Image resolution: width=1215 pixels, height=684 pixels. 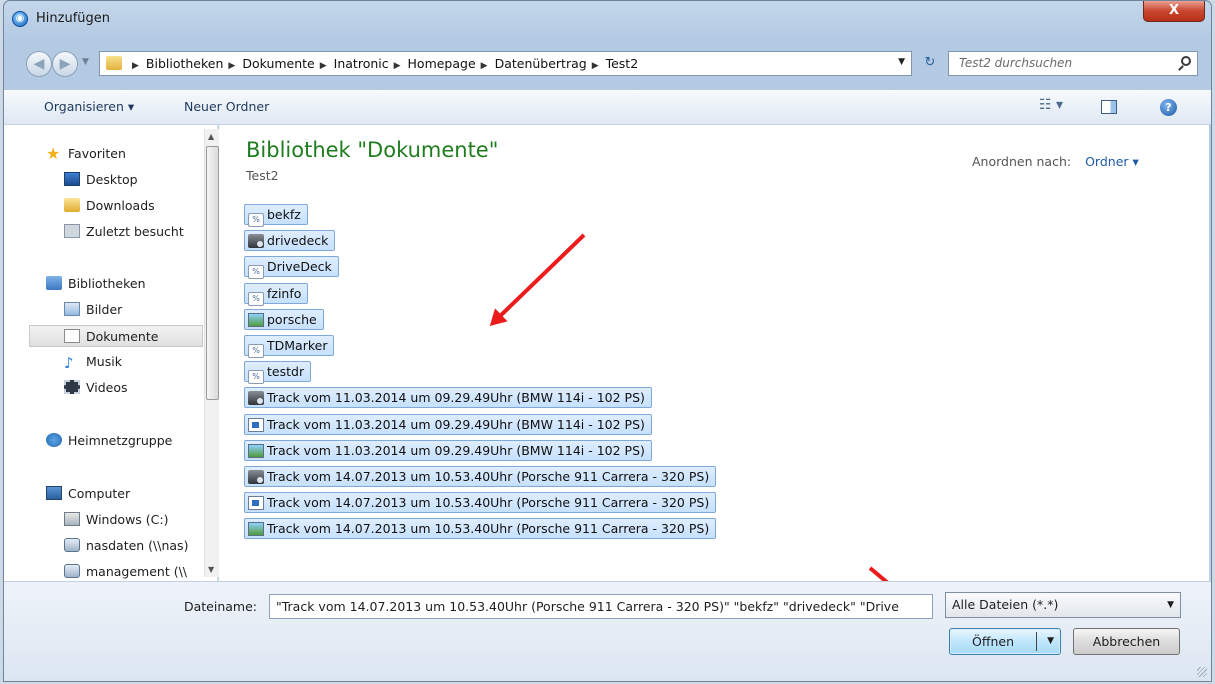 I want to click on sidebar-item-label: Desktop, so click(x=112, y=179).